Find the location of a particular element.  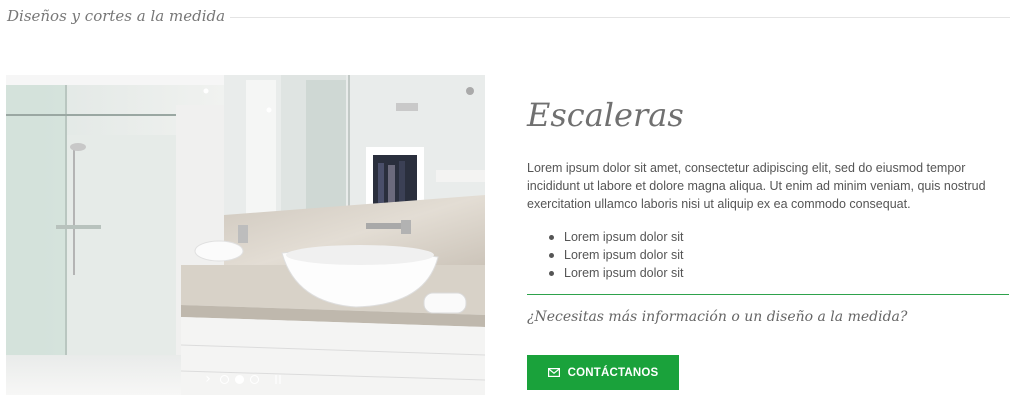

chevron-right-icon: › is located at coordinates (208, 379).